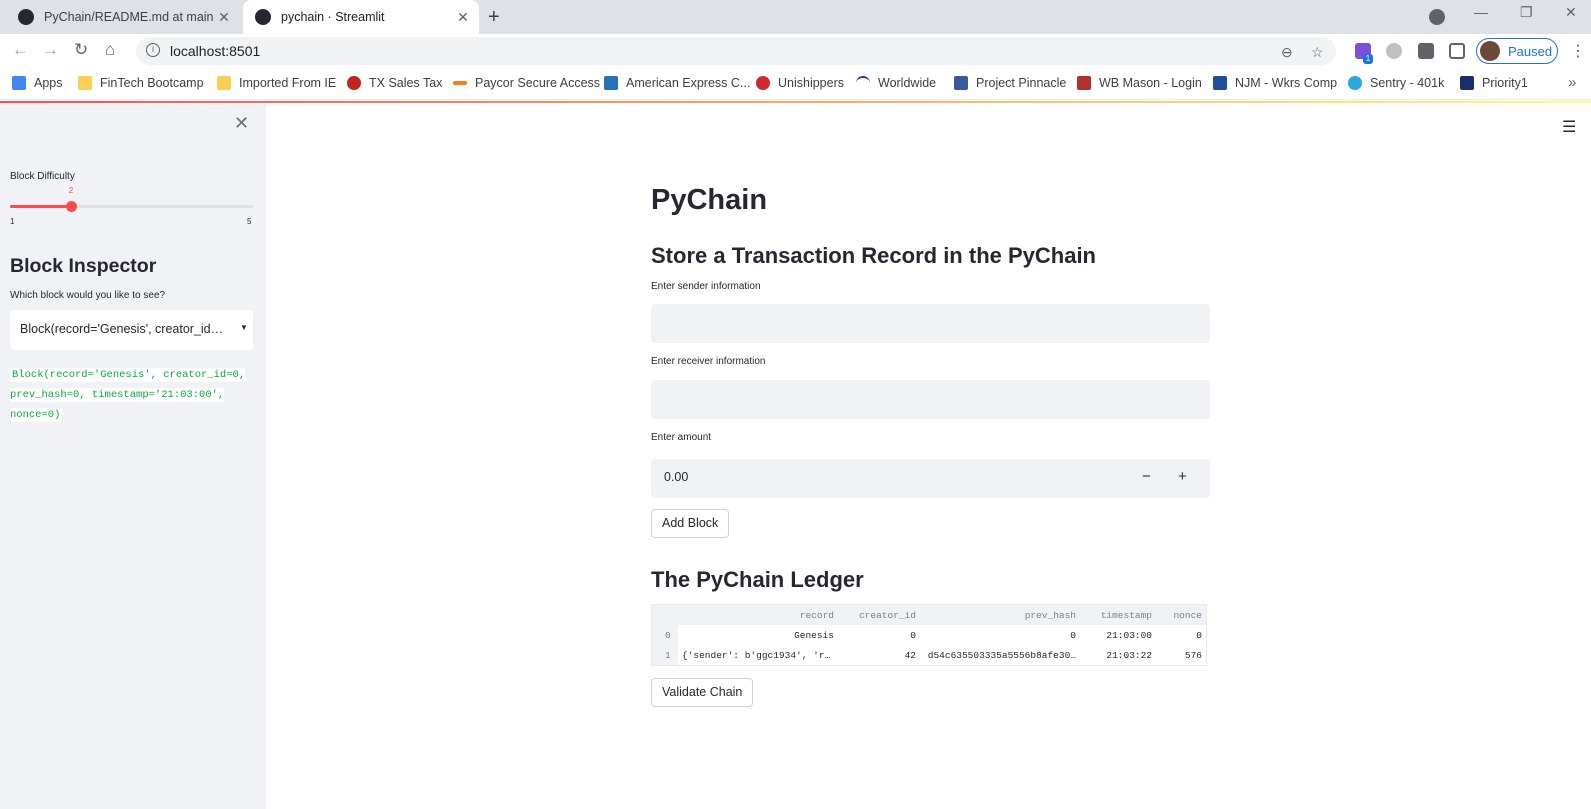  Describe the element at coordinates (1275, 83) in the screenshot. I see `bookmark-njm: NJM - Wkrs Comp` at that location.